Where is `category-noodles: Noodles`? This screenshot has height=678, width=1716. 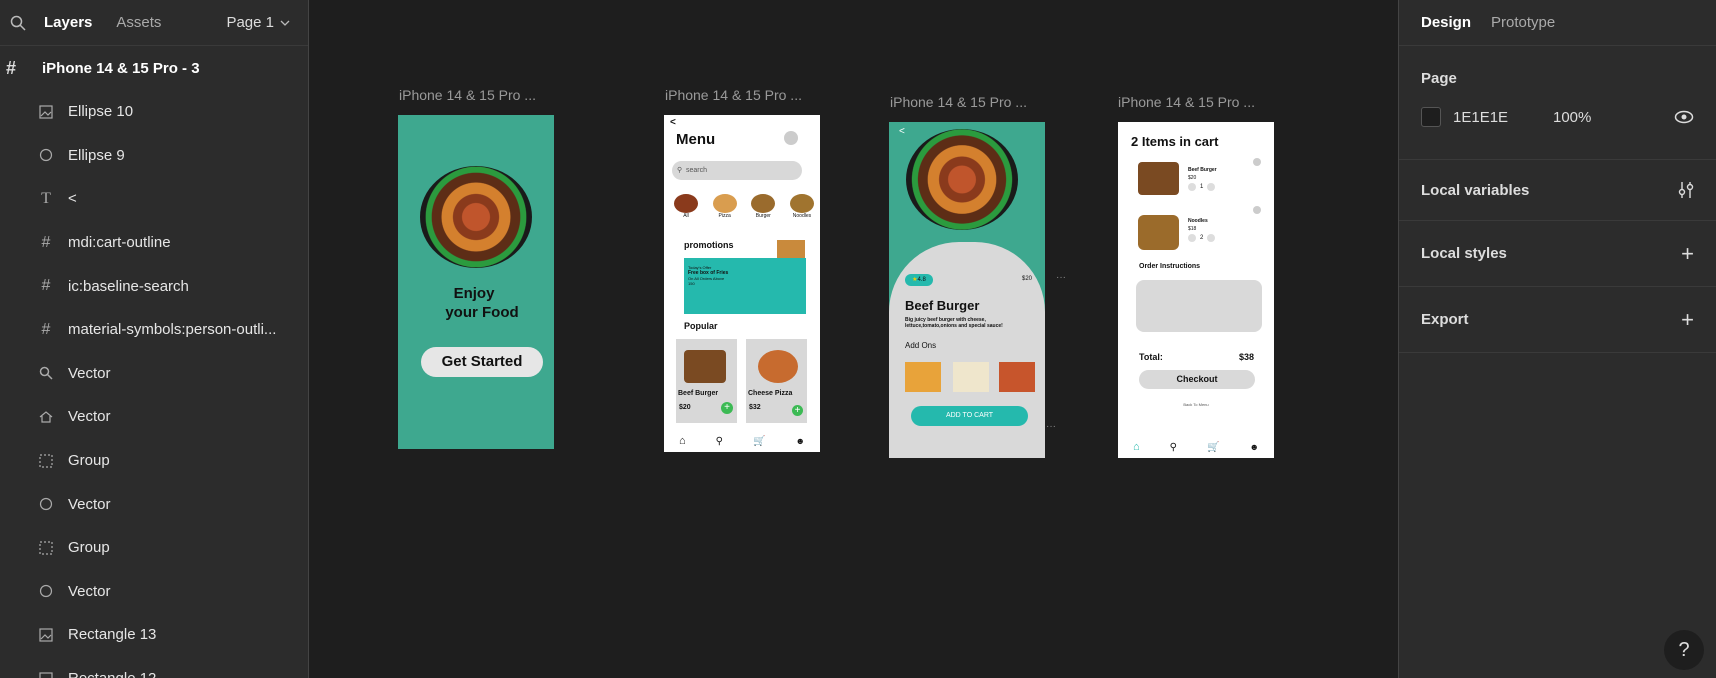 category-noodles: Noodles is located at coordinates (801, 206).